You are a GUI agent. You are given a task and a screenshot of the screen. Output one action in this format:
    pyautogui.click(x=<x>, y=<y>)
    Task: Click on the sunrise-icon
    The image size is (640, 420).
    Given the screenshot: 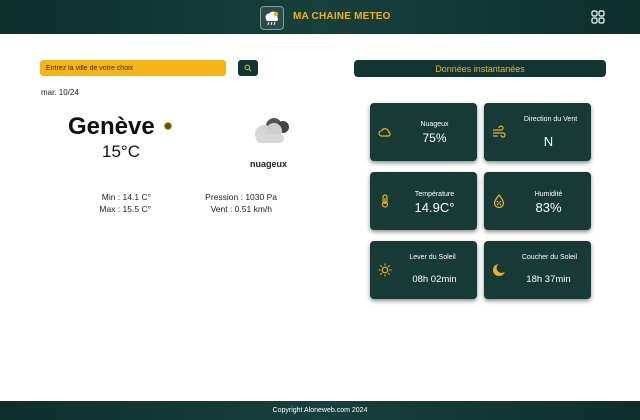 What is the action you would take?
    pyautogui.click(x=385, y=270)
    